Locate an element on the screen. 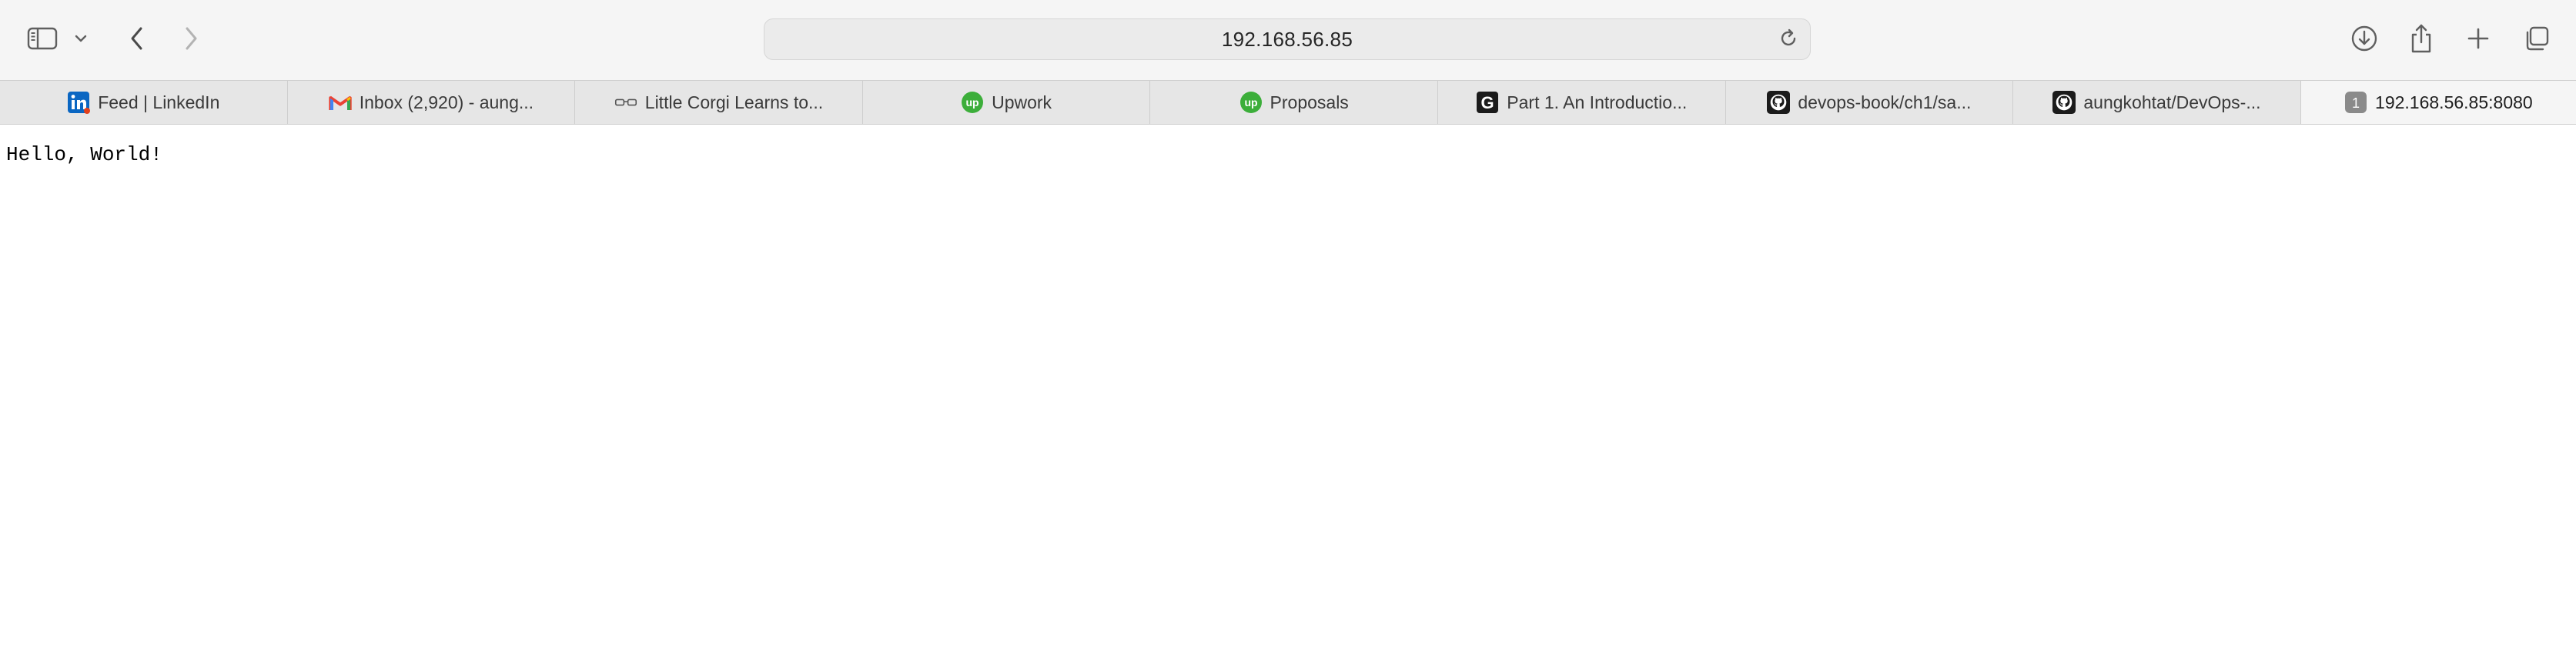 The height and width of the screenshot is (648, 2576). sidebar-menu-button is located at coordinates (81, 38).